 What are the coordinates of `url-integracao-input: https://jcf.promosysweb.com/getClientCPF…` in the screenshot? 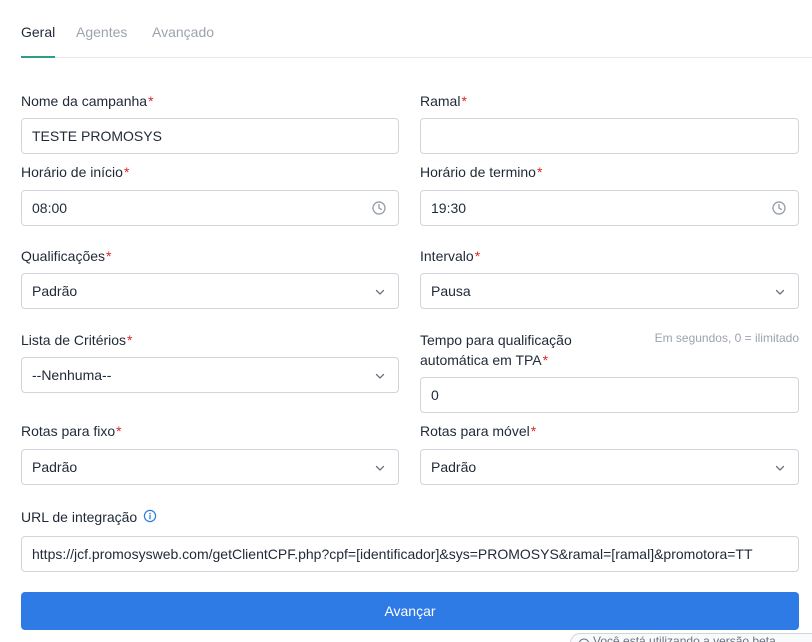 It's located at (410, 554).